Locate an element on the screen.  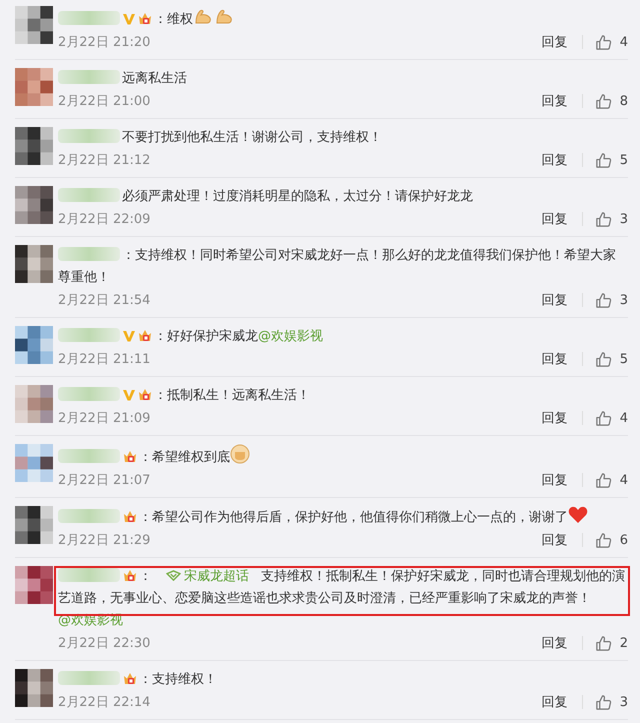
like-count: 6 is located at coordinates (624, 540).